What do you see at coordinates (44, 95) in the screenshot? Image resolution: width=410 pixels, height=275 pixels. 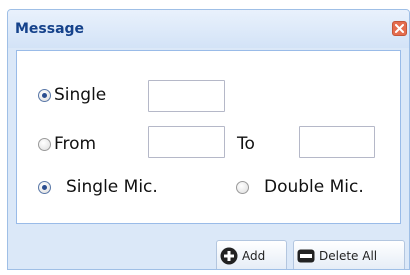 I see `single-radio` at bounding box center [44, 95].